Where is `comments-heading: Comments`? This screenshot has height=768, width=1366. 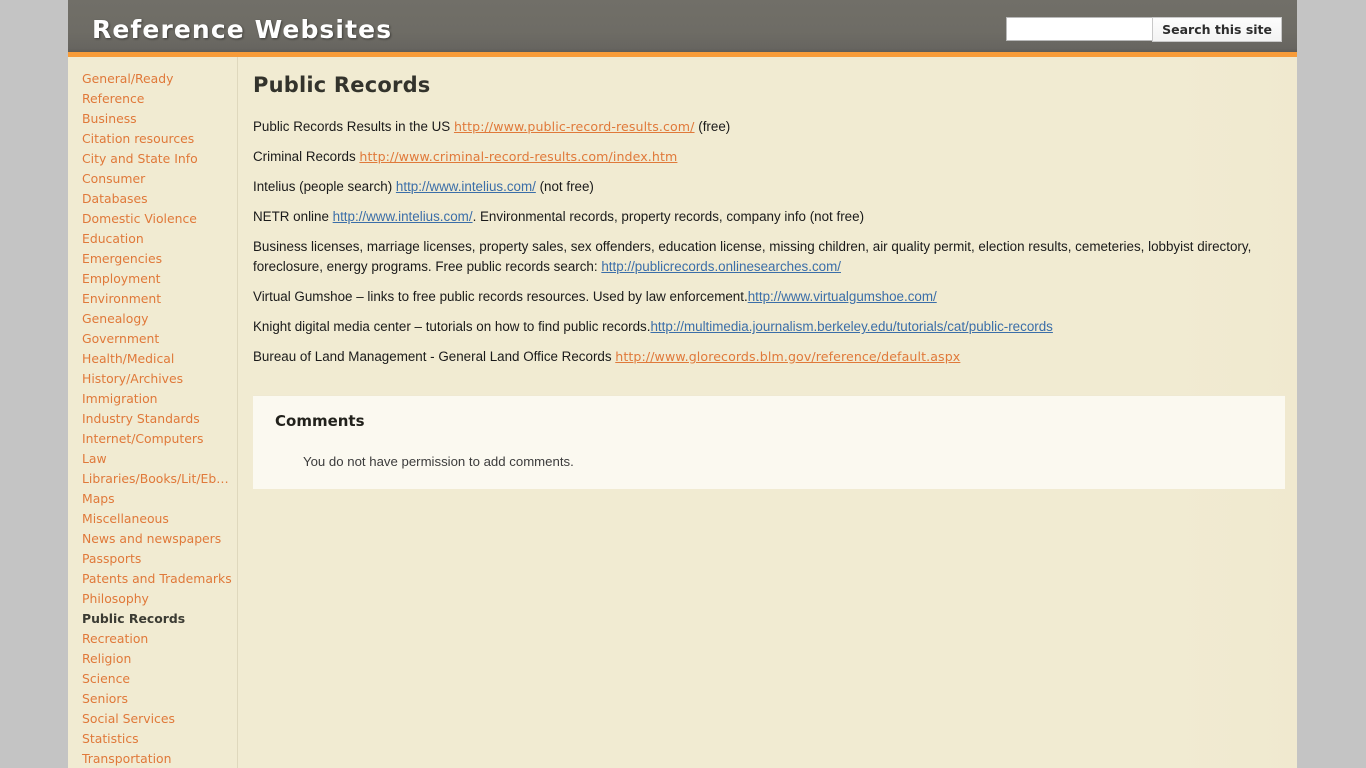 comments-heading: Comments is located at coordinates (320, 421).